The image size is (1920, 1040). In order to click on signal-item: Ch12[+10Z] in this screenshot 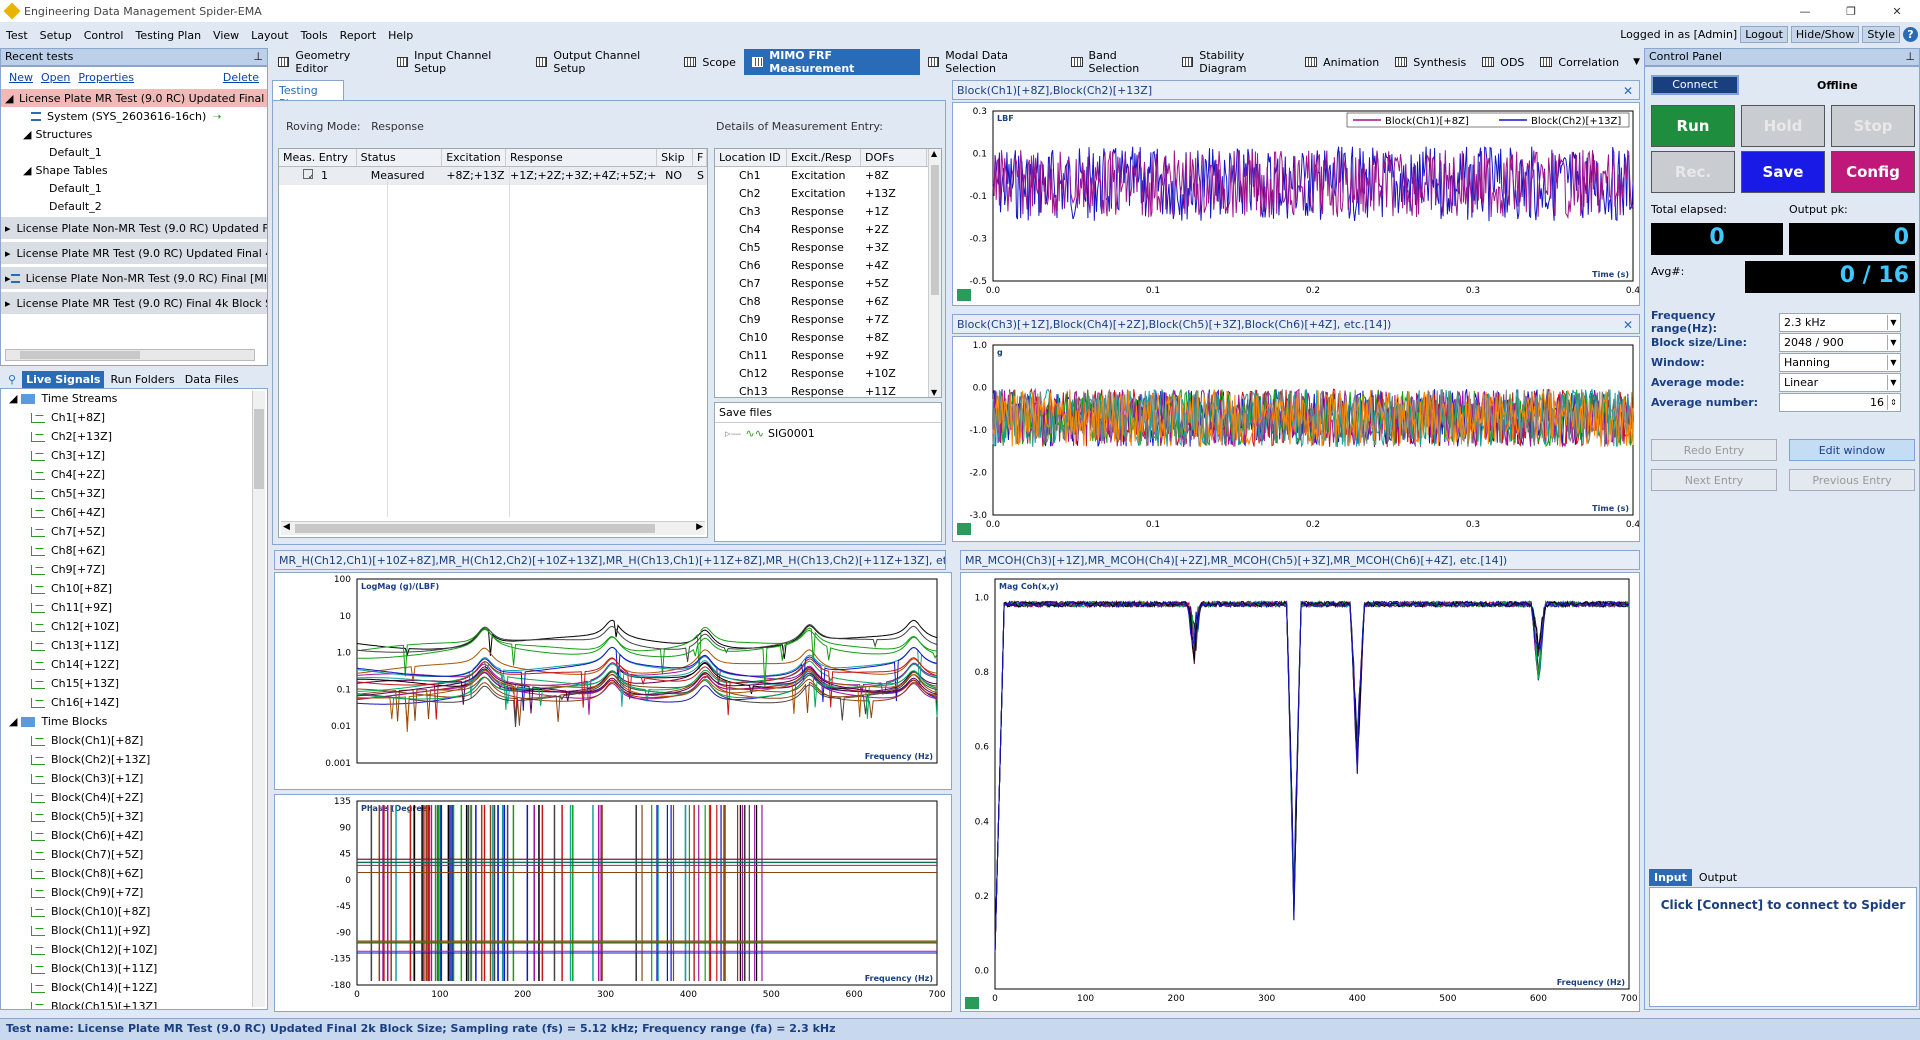, I will do `click(134, 626)`.